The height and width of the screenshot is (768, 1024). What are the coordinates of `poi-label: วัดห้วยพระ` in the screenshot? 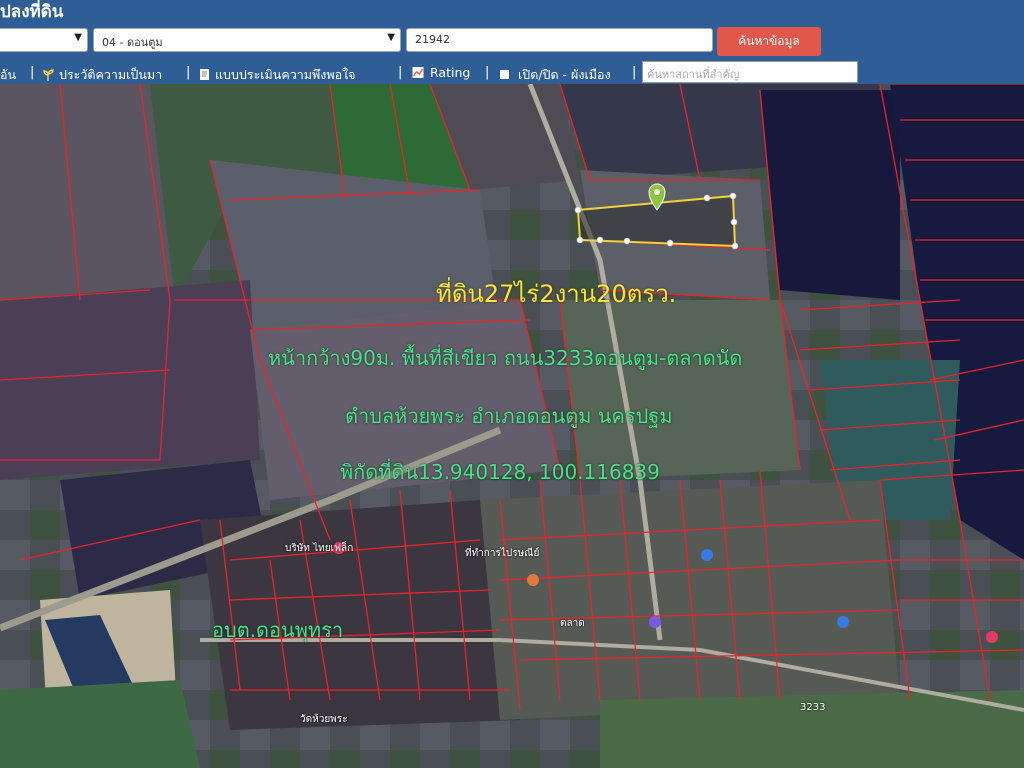 It's located at (324, 719).